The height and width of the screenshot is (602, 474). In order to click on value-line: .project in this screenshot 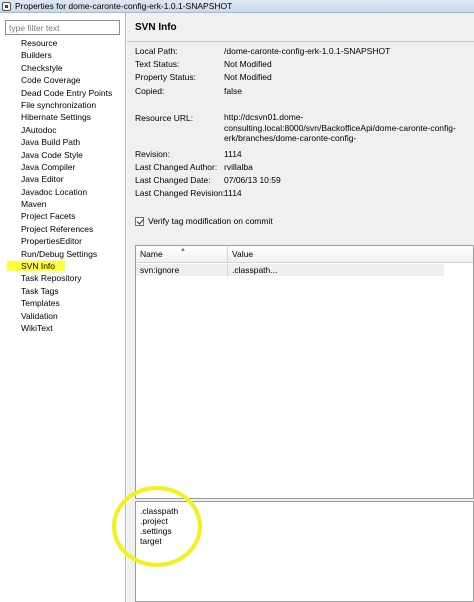, I will do `click(154, 521)`.